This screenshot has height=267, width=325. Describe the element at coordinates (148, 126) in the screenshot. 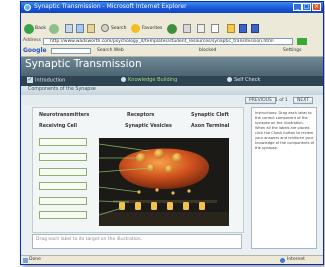

I see `label-synaptic-vesicles: Synaptic Vesicles` at that location.